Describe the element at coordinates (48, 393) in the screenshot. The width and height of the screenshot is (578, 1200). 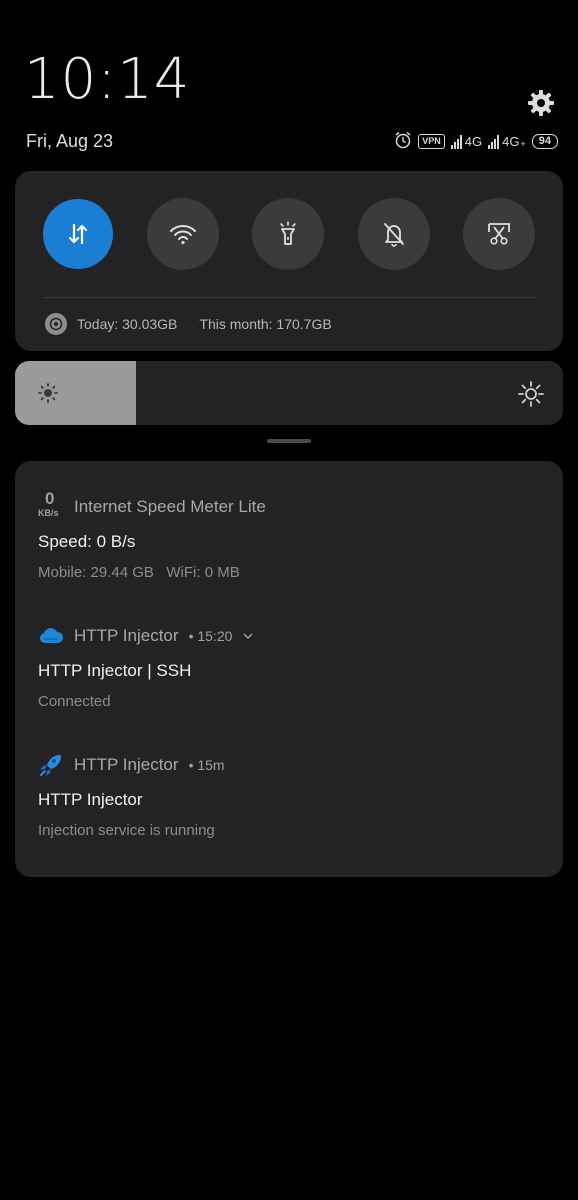
I see `brightness-low-icon` at that location.